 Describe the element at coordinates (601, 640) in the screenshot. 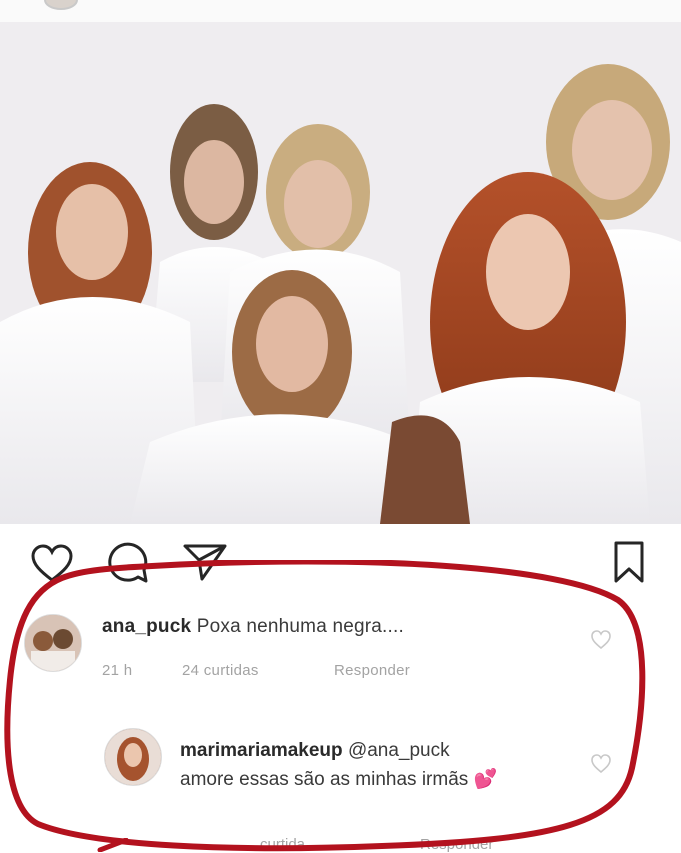

I see `comment-like-icon` at that location.